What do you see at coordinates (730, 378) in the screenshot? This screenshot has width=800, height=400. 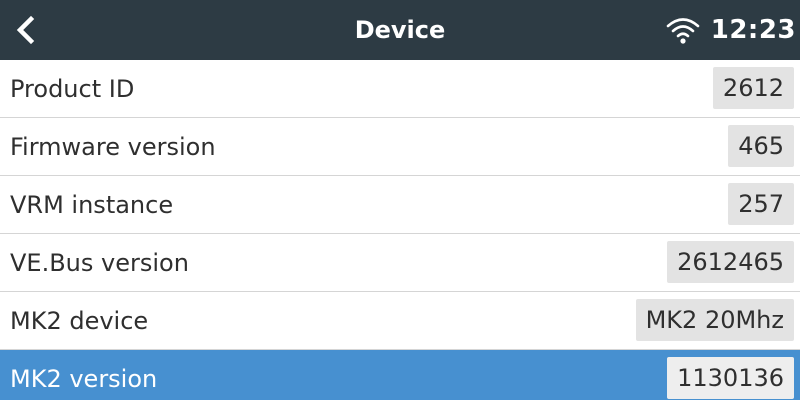 I see `list-item-value: 1130136` at bounding box center [730, 378].